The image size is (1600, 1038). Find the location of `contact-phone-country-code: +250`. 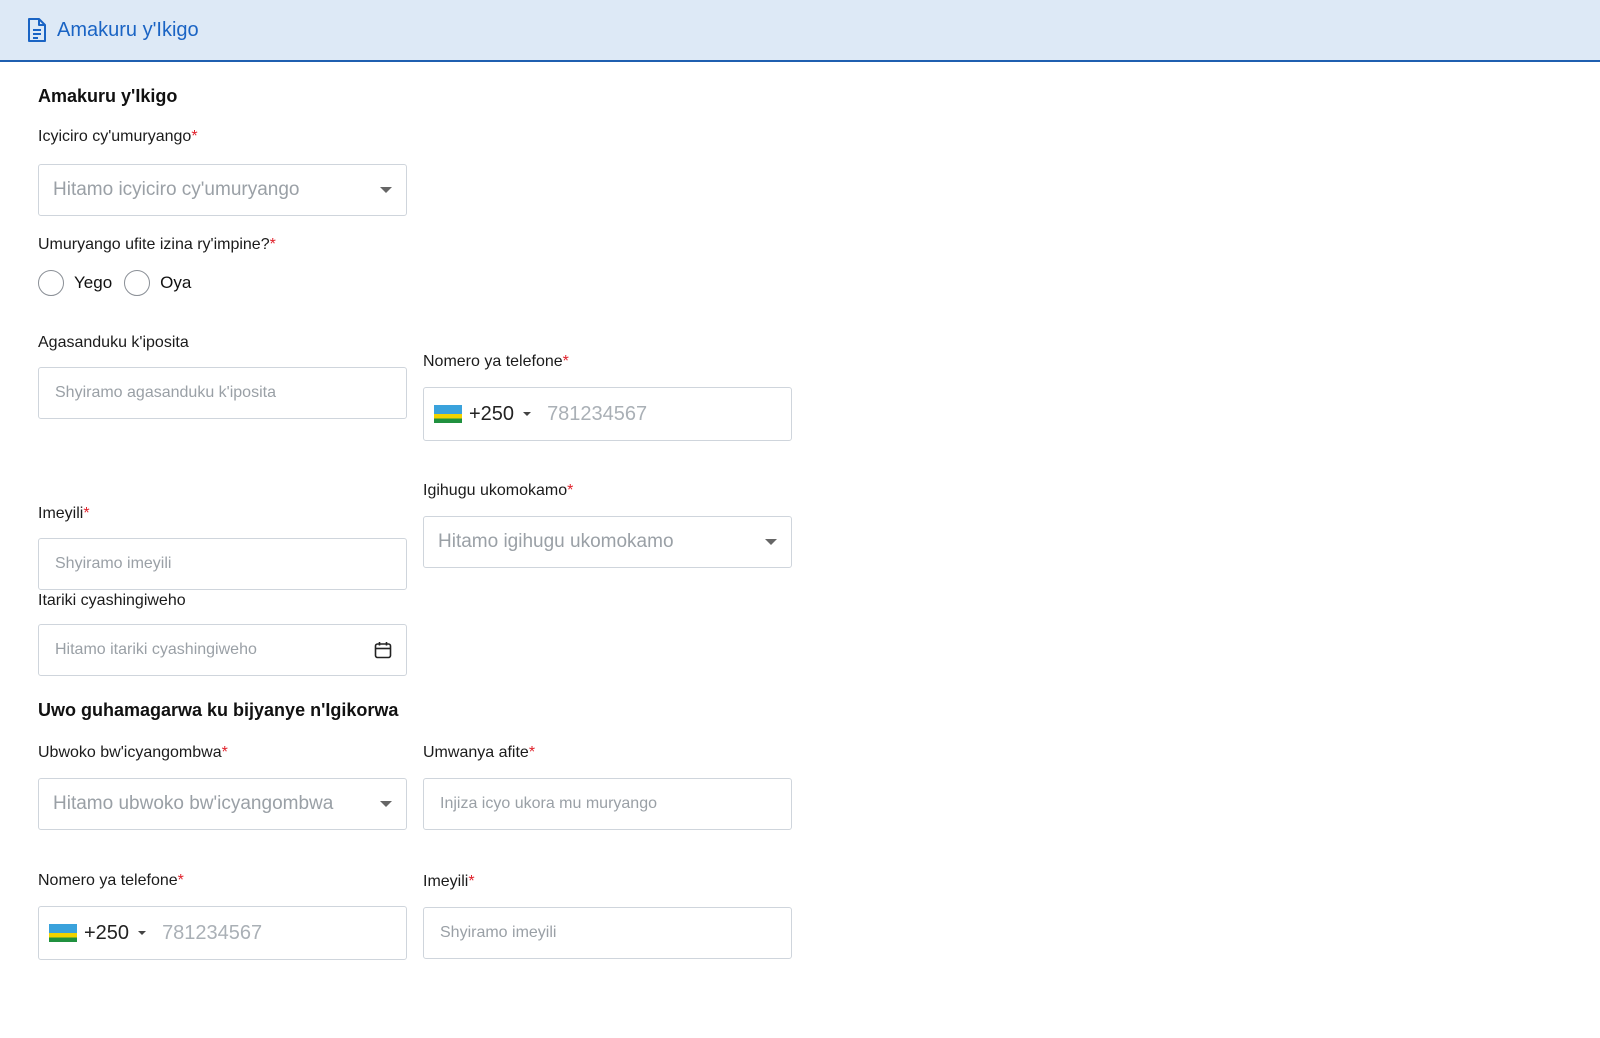

contact-phone-country-code: +250 is located at coordinates (106, 933).